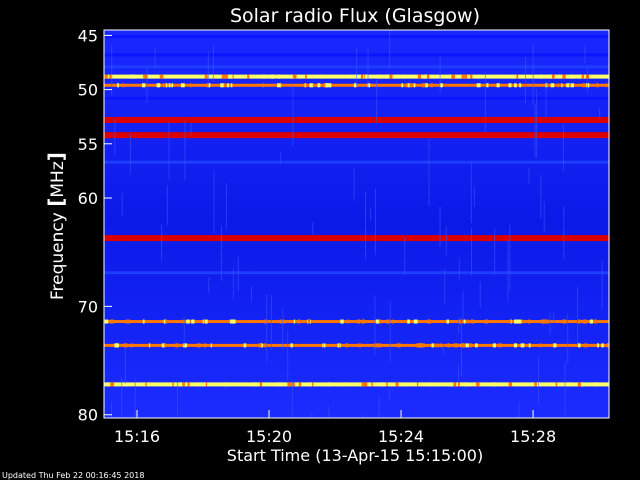  What do you see at coordinates (355, 455) in the screenshot?
I see `x-axis-label: Start Time (13-Apr-15 15:15:00)` at bounding box center [355, 455].